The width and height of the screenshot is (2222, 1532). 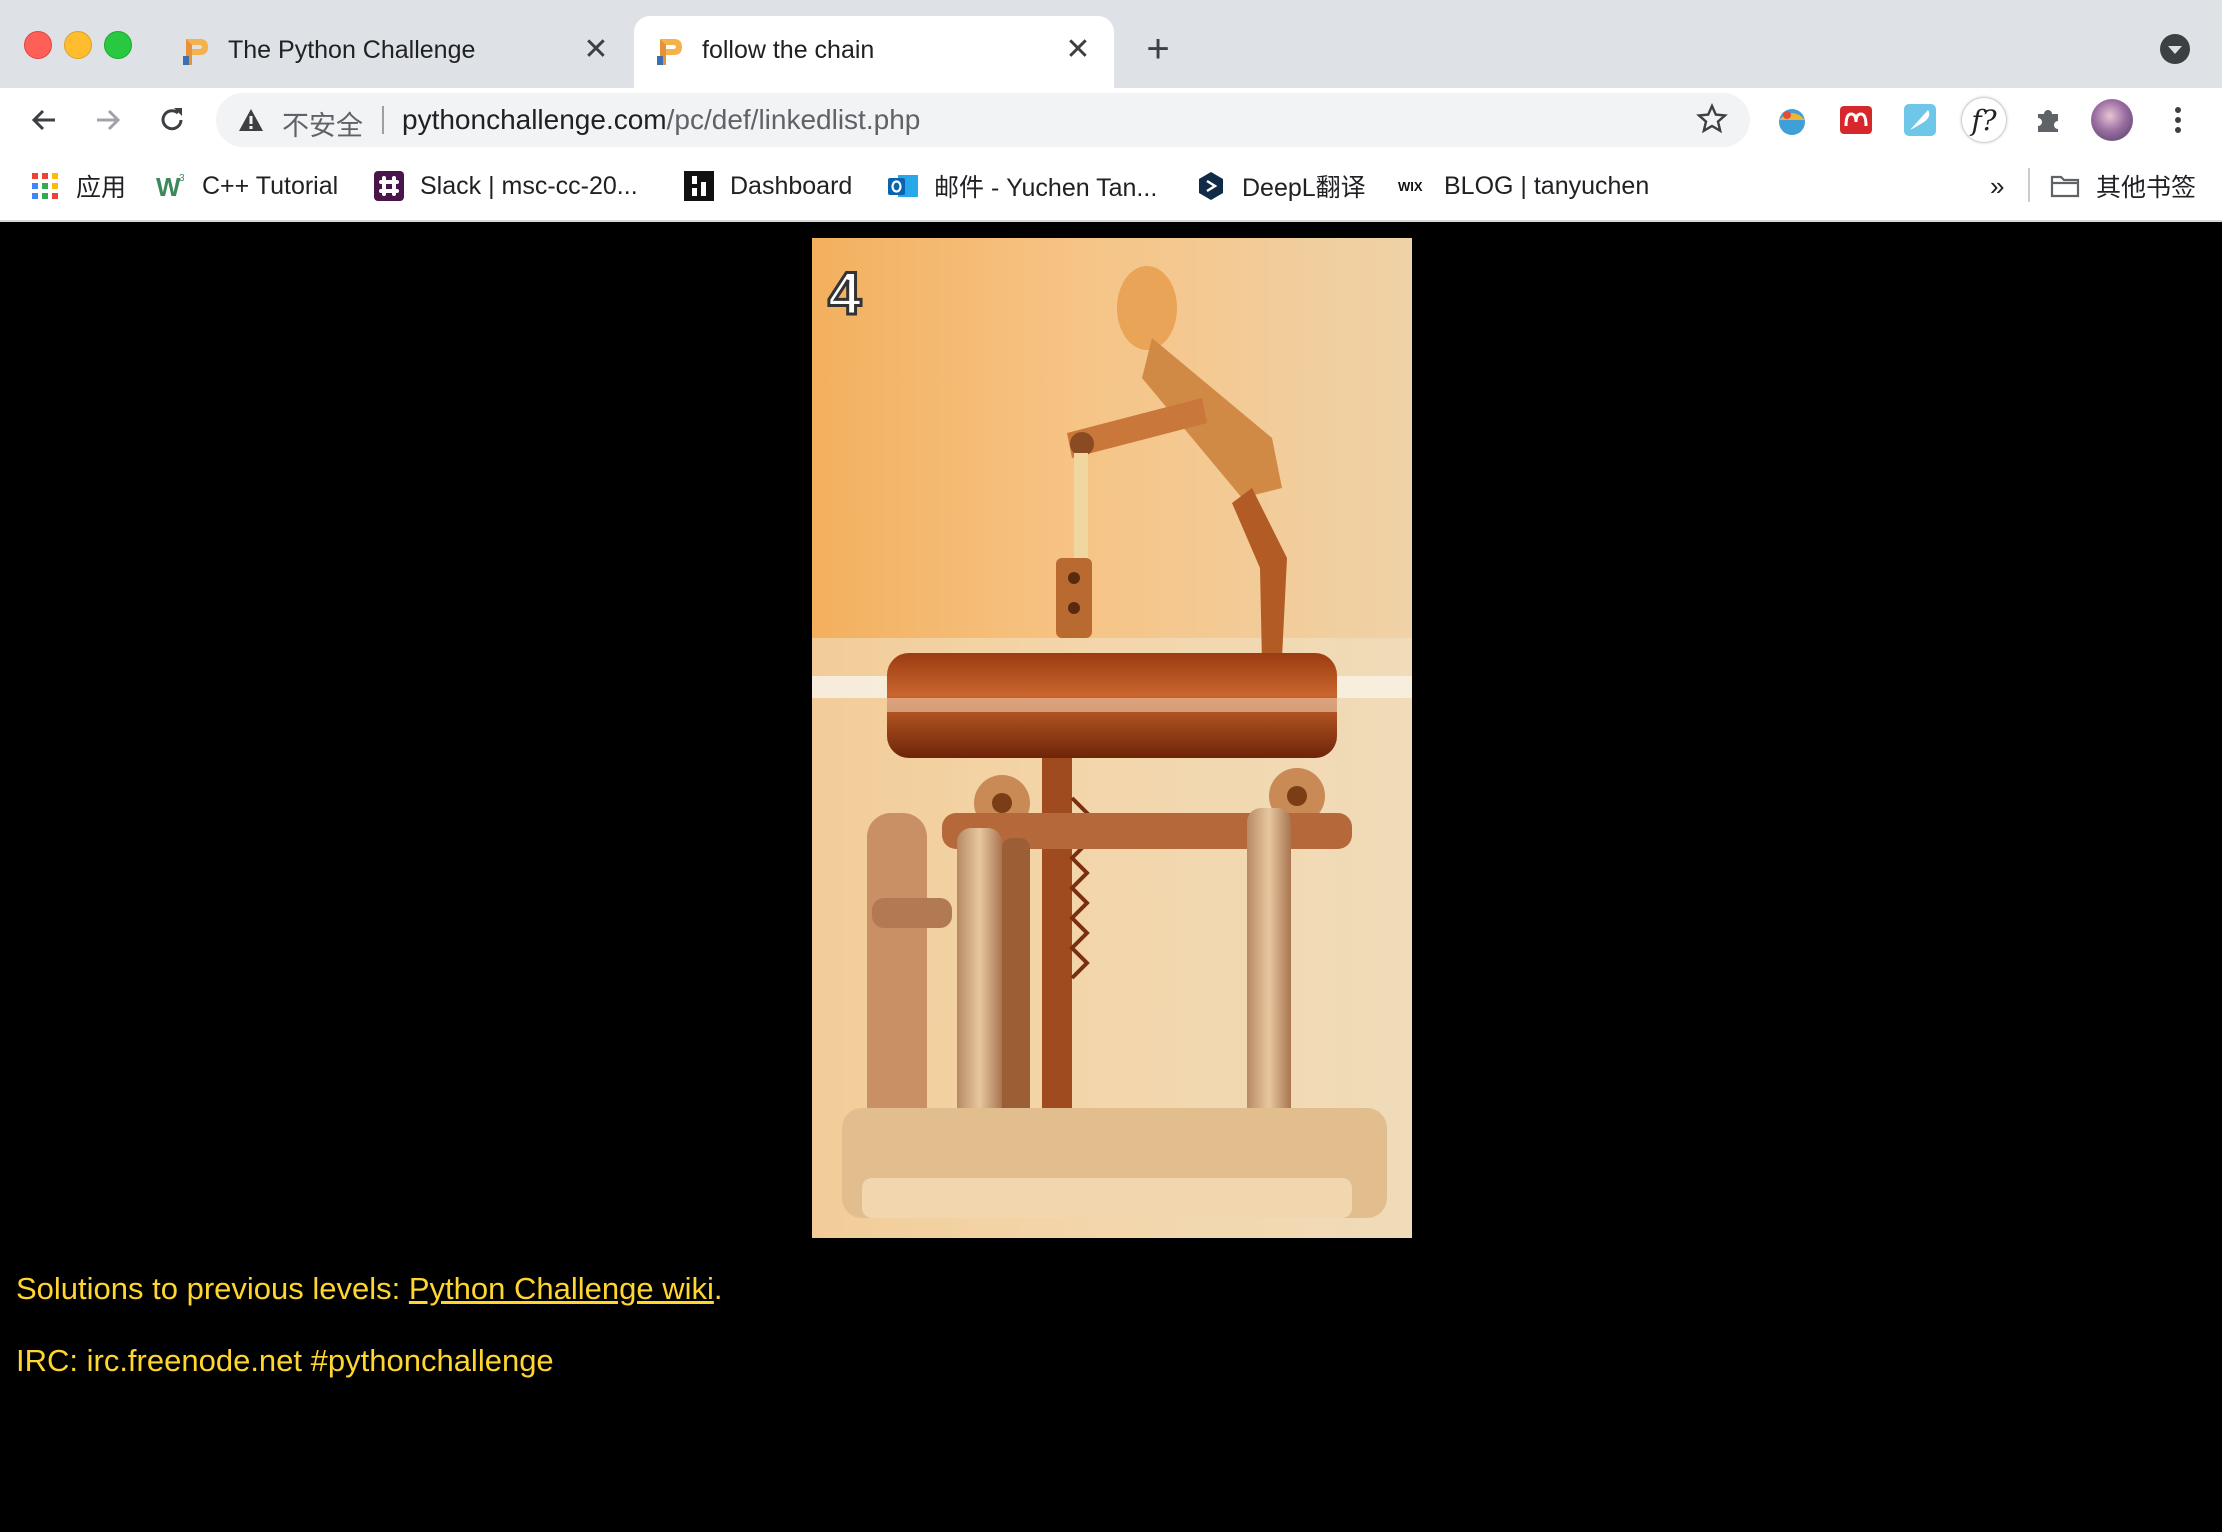 I want to click on forward-button, so click(x=108, y=120).